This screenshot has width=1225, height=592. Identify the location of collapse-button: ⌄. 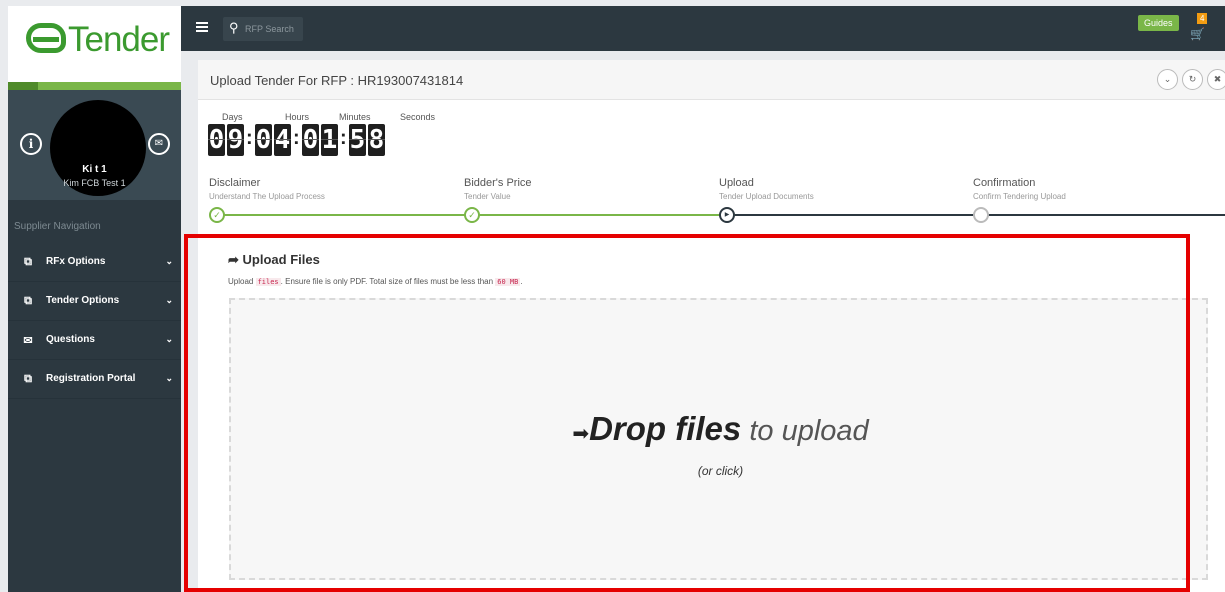
(1167, 79).